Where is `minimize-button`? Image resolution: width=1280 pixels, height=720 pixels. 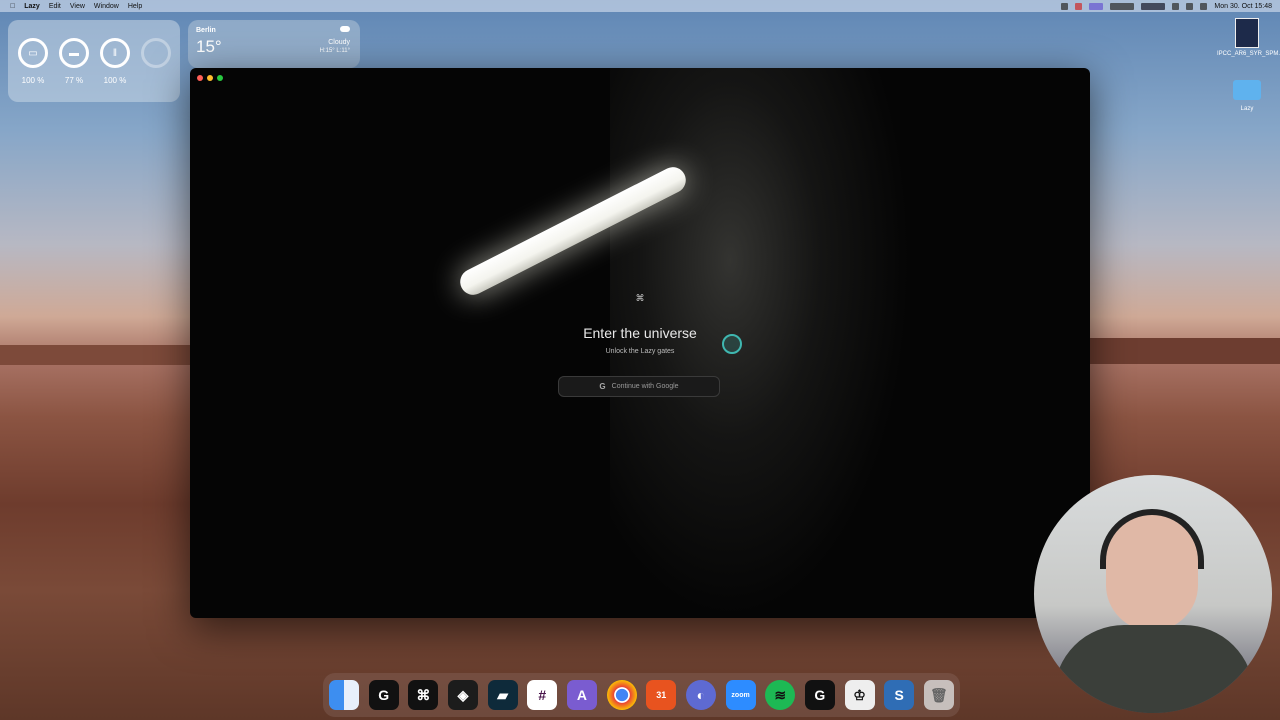
minimize-button is located at coordinates (210, 78).